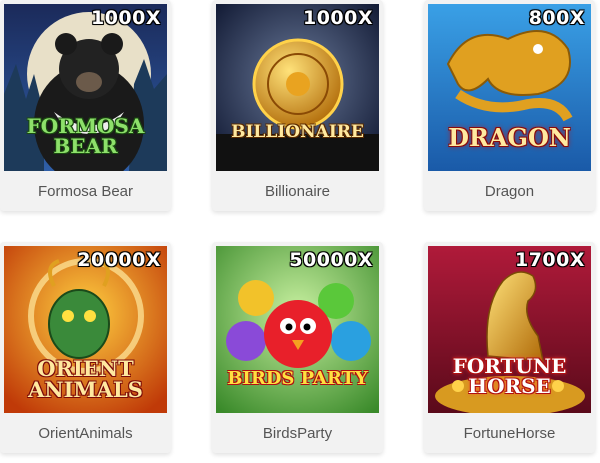 The height and width of the screenshot is (463, 600). What do you see at coordinates (119, 260) in the screenshot?
I see `multiplier-badge: 20000X` at bounding box center [119, 260].